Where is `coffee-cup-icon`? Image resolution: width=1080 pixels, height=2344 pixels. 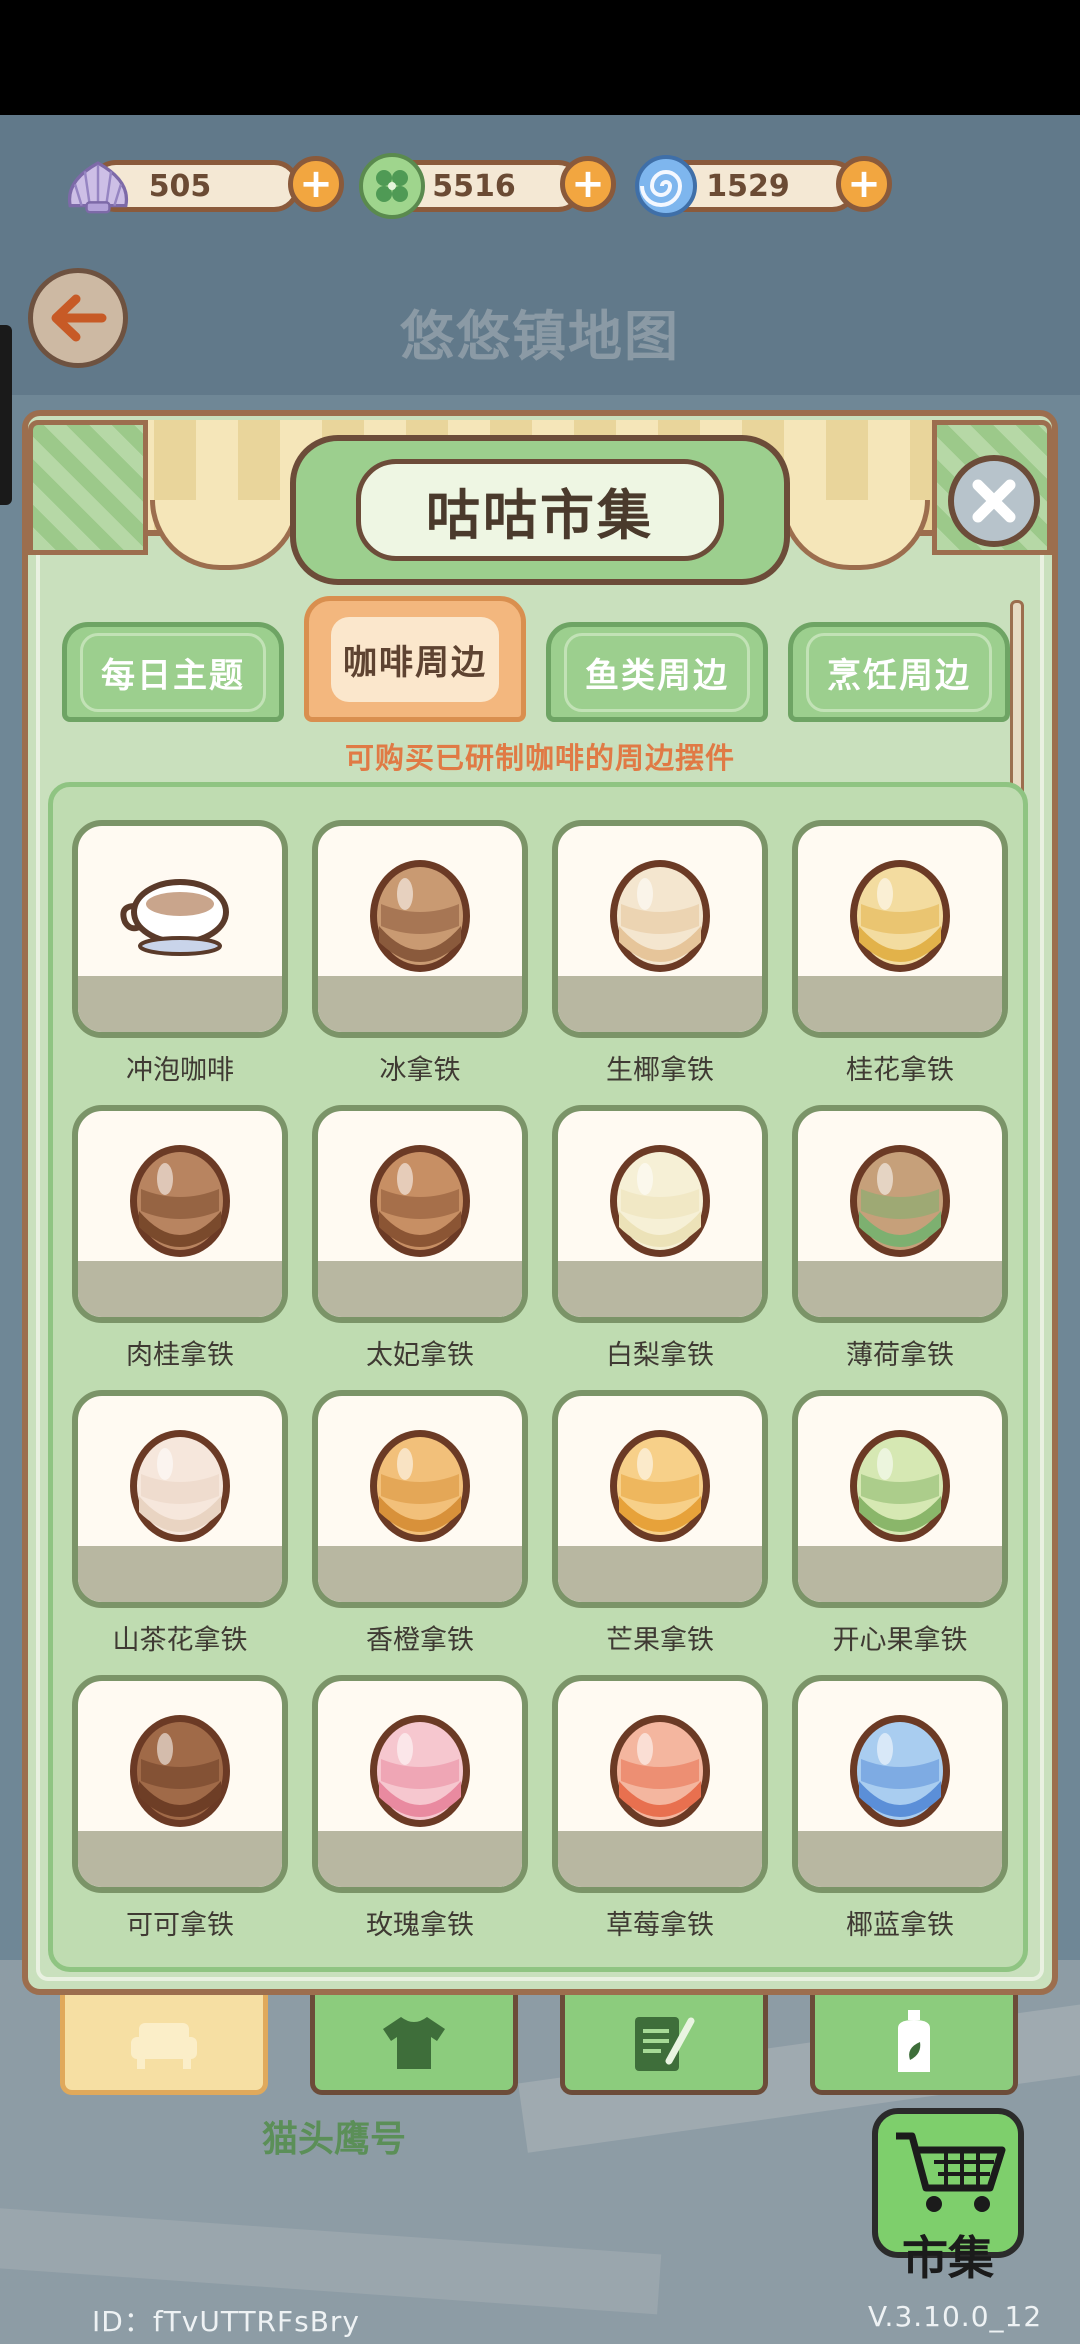
coffee-cup-icon is located at coordinates (174, 917).